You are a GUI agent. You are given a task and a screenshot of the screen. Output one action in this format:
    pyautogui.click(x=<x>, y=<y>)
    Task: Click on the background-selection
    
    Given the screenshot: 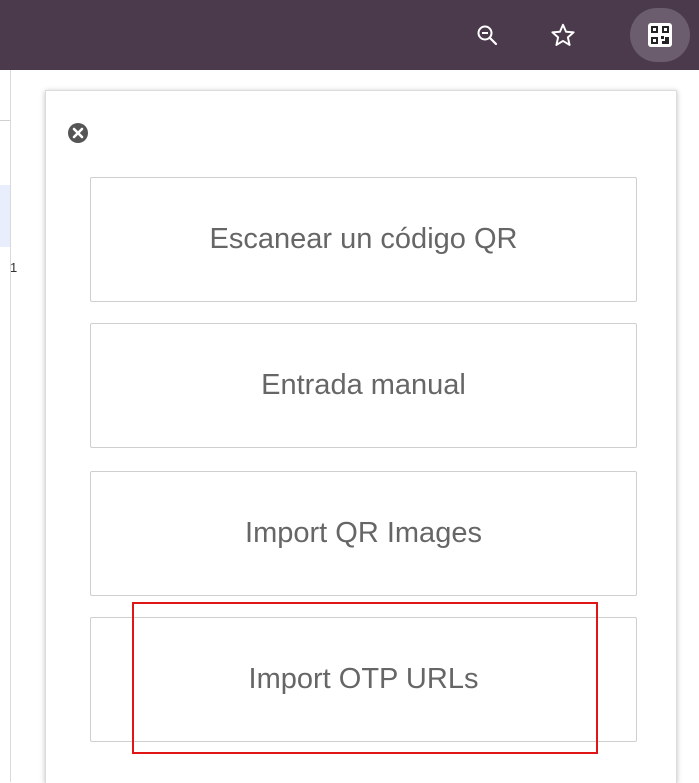 What is the action you would take?
    pyautogui.click(x=5, y=216)
    